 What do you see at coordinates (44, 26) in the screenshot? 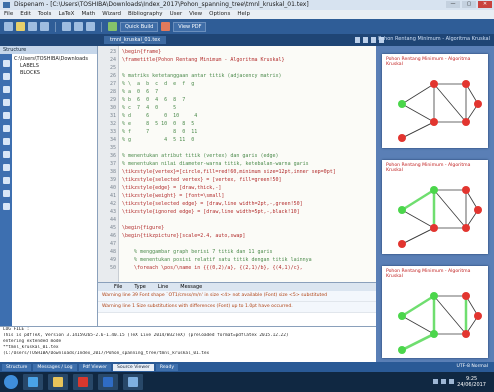
I see `print-icon` at bounding box center [44, 26].